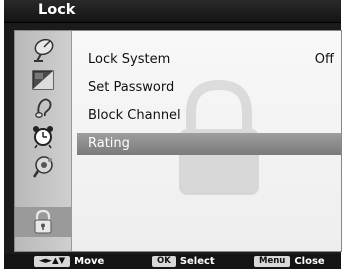 This screenshot has height=269, width=345. I want to click on move-hint: ◄►▲▼ Move, so click(69, 261).